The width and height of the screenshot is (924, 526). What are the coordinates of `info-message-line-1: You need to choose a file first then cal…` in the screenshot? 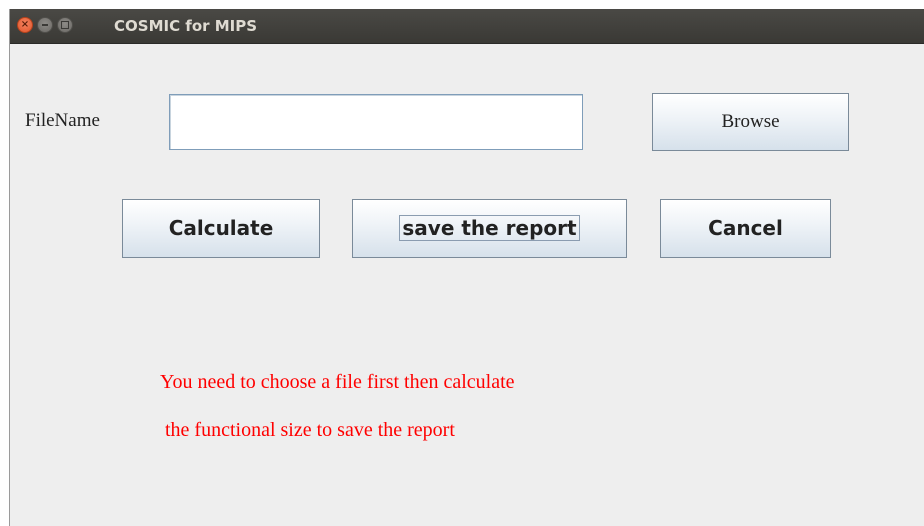 It's located at (337, 382).